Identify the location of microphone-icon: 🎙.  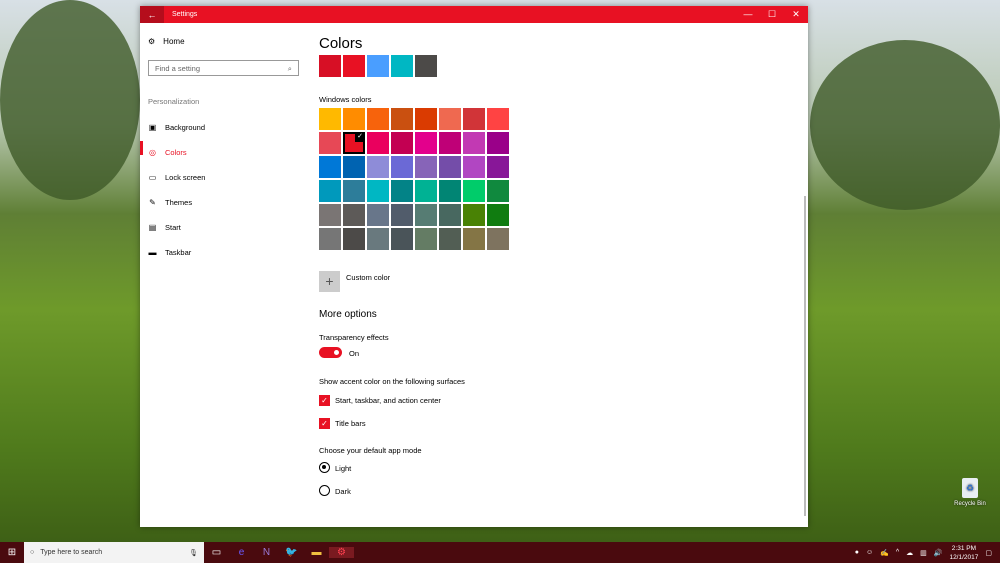
(193, 553).